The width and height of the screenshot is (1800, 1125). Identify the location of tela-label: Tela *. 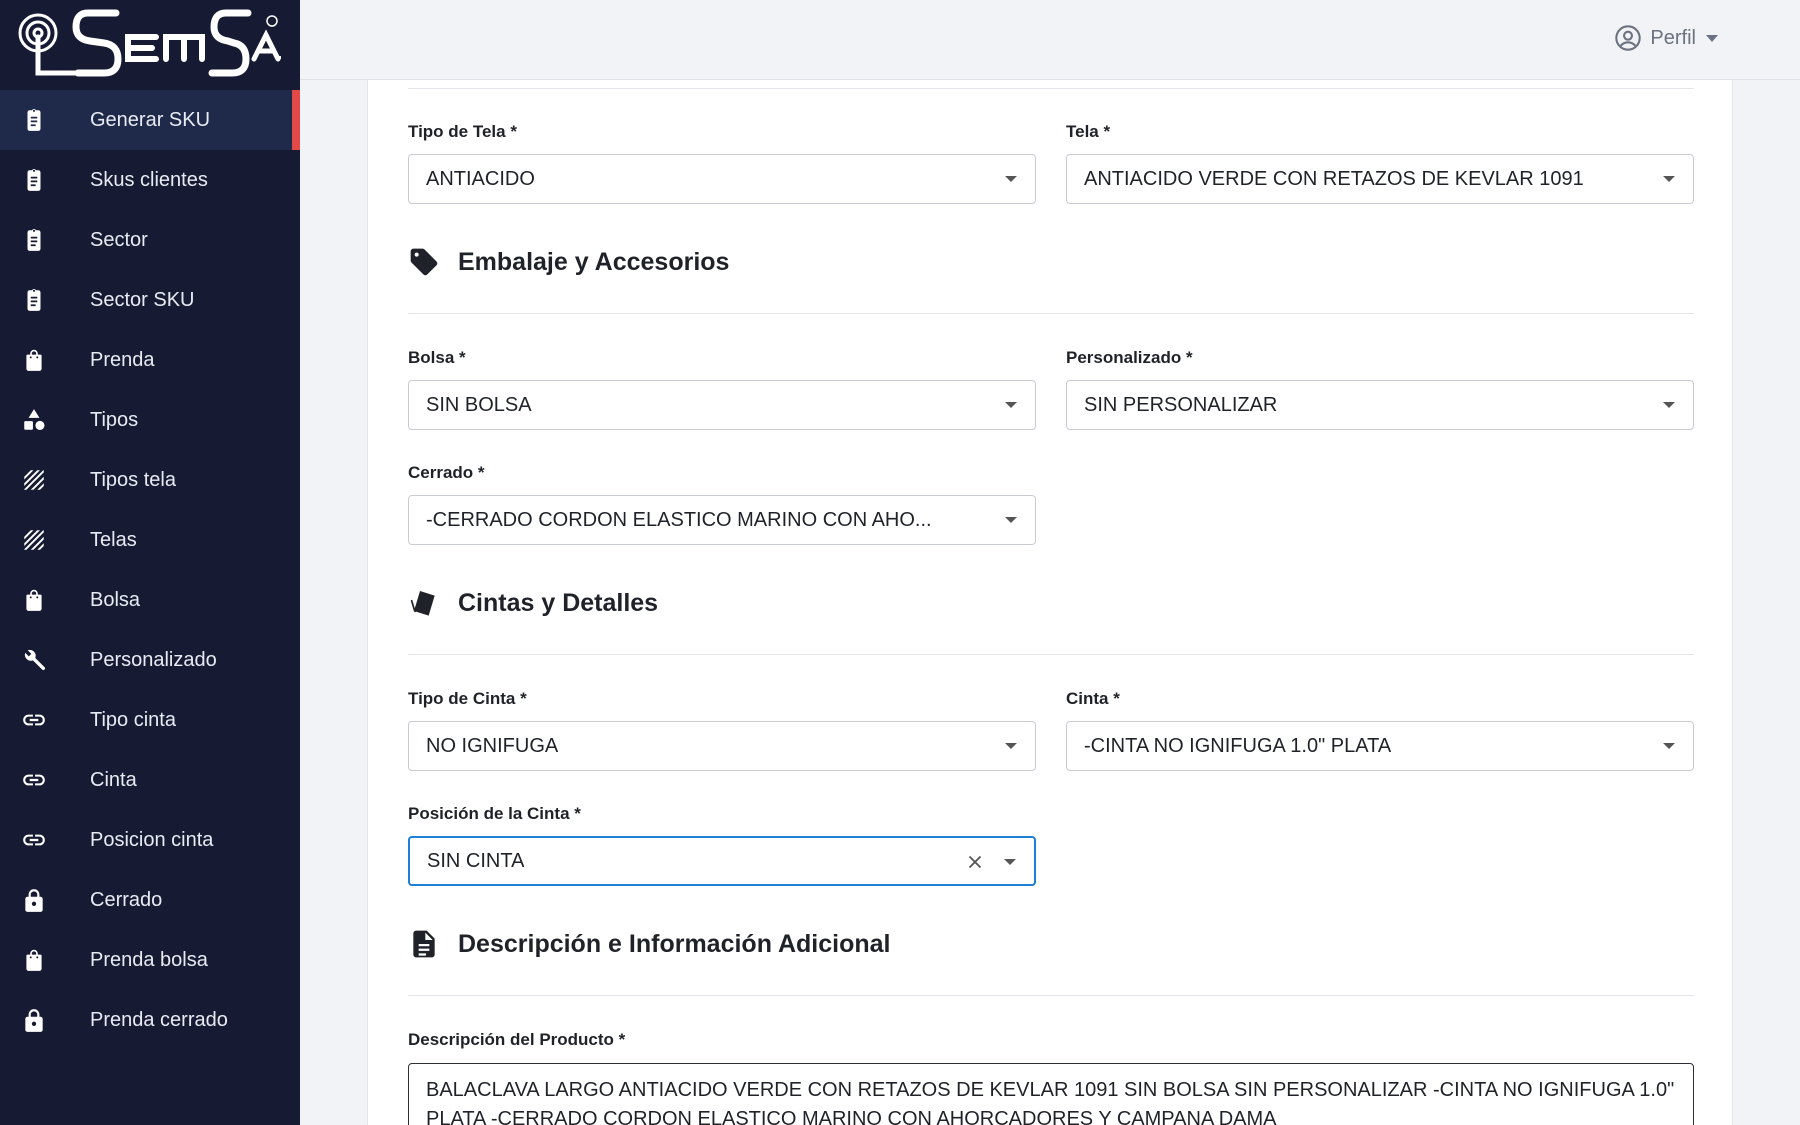
(1088, 131).